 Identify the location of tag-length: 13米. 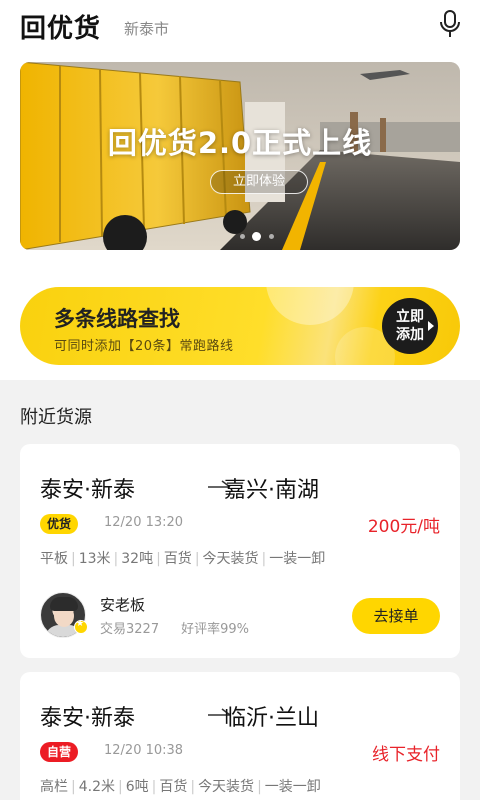
(94, 559).